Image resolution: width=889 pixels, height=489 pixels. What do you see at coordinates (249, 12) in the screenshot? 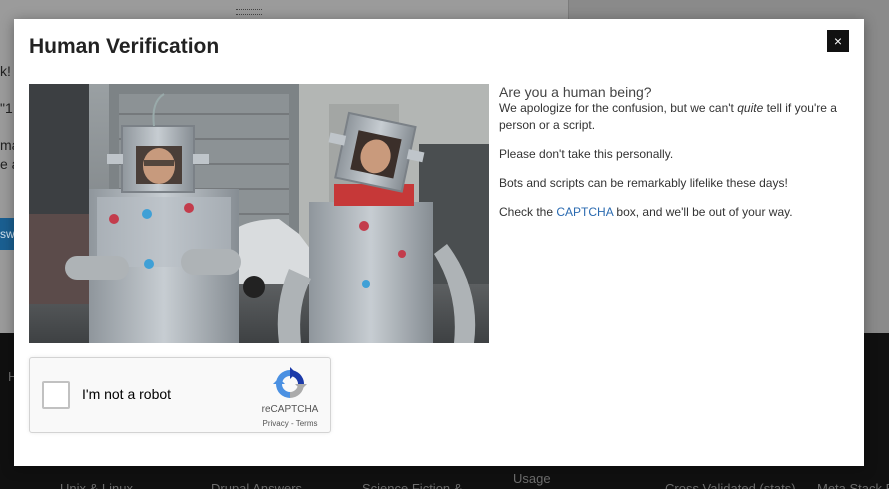
I see `resize-grip-icon` at bounding box center [249, 12].